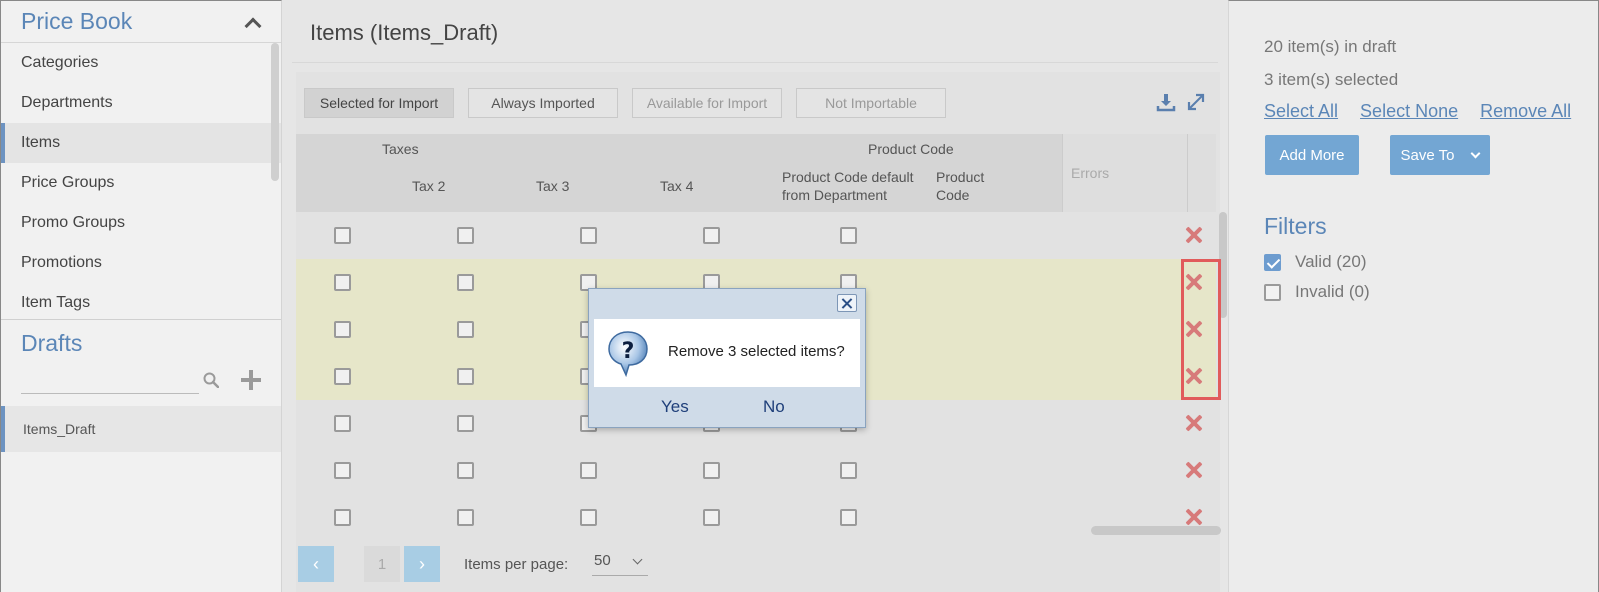 The height and width of the screenshot is (592, 1599). I want to click on filters-title: Filters, so click(1295, 226).